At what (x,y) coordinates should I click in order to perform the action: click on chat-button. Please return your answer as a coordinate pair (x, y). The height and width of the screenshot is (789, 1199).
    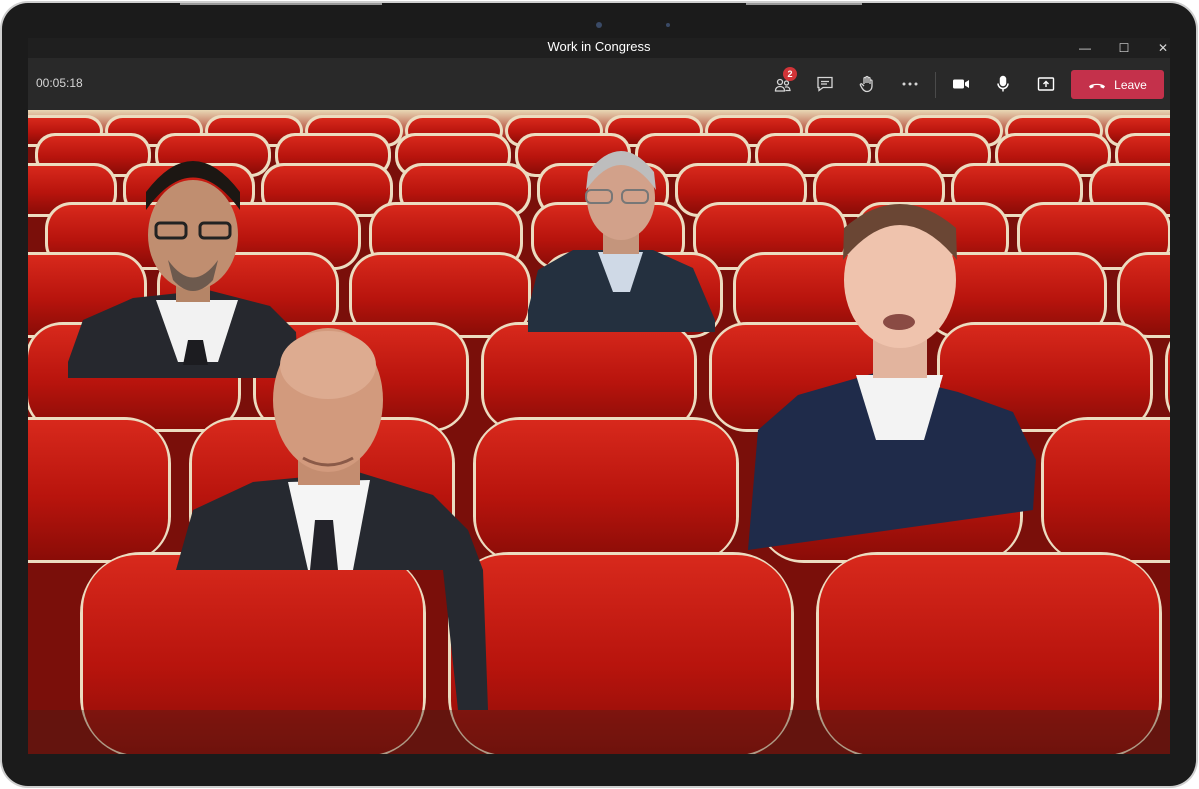
    Looking at the image, I should click on (825, 84).